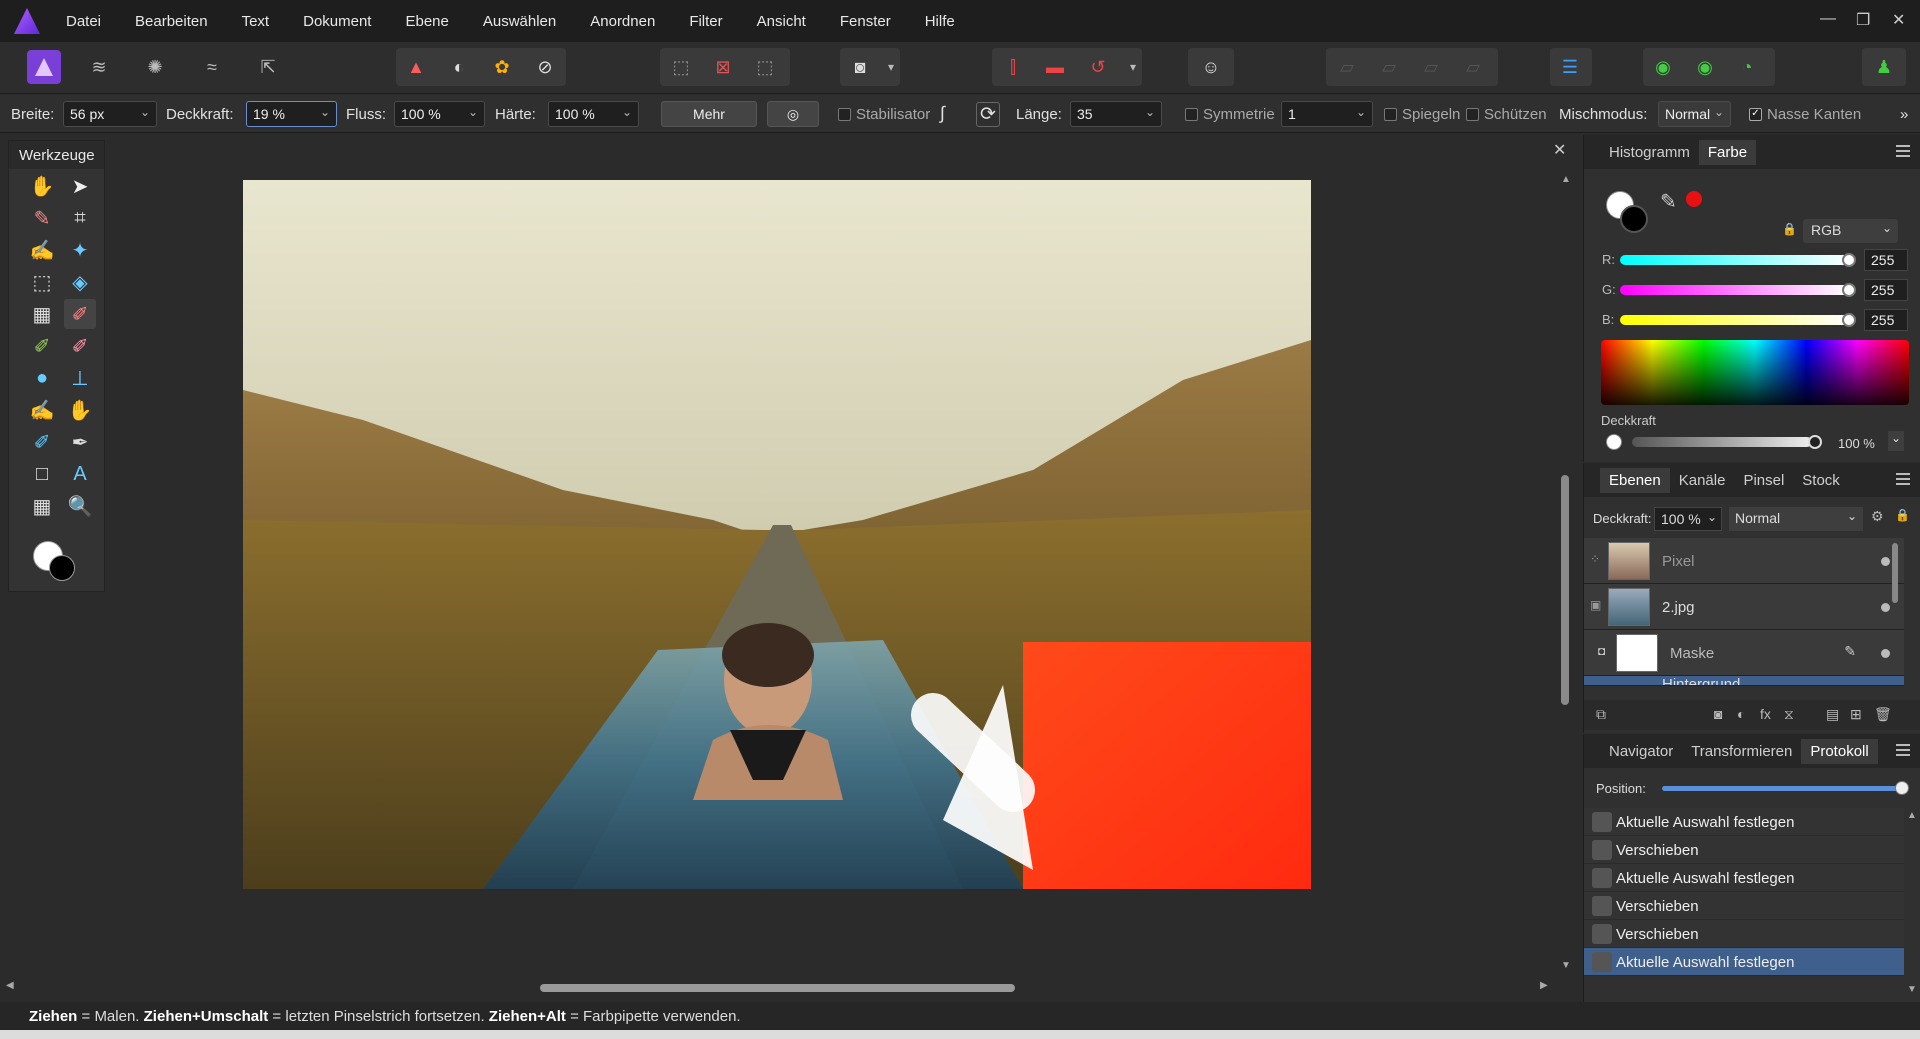  I want to click on scroll-right-icon: ▶, so click(1544, 985).